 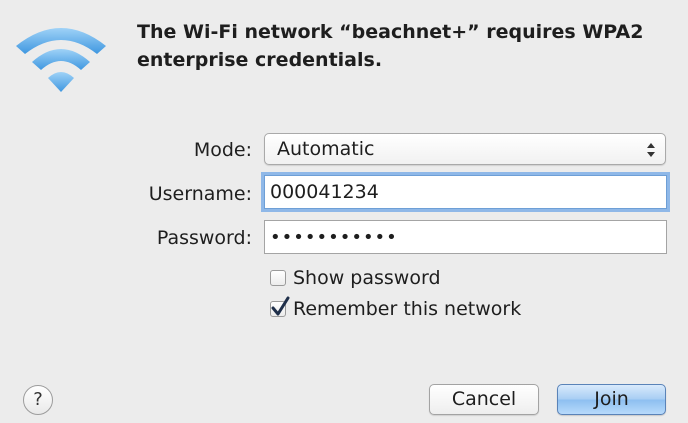 I want to click on show-password-option: Show password, so click(x=355, y=278).